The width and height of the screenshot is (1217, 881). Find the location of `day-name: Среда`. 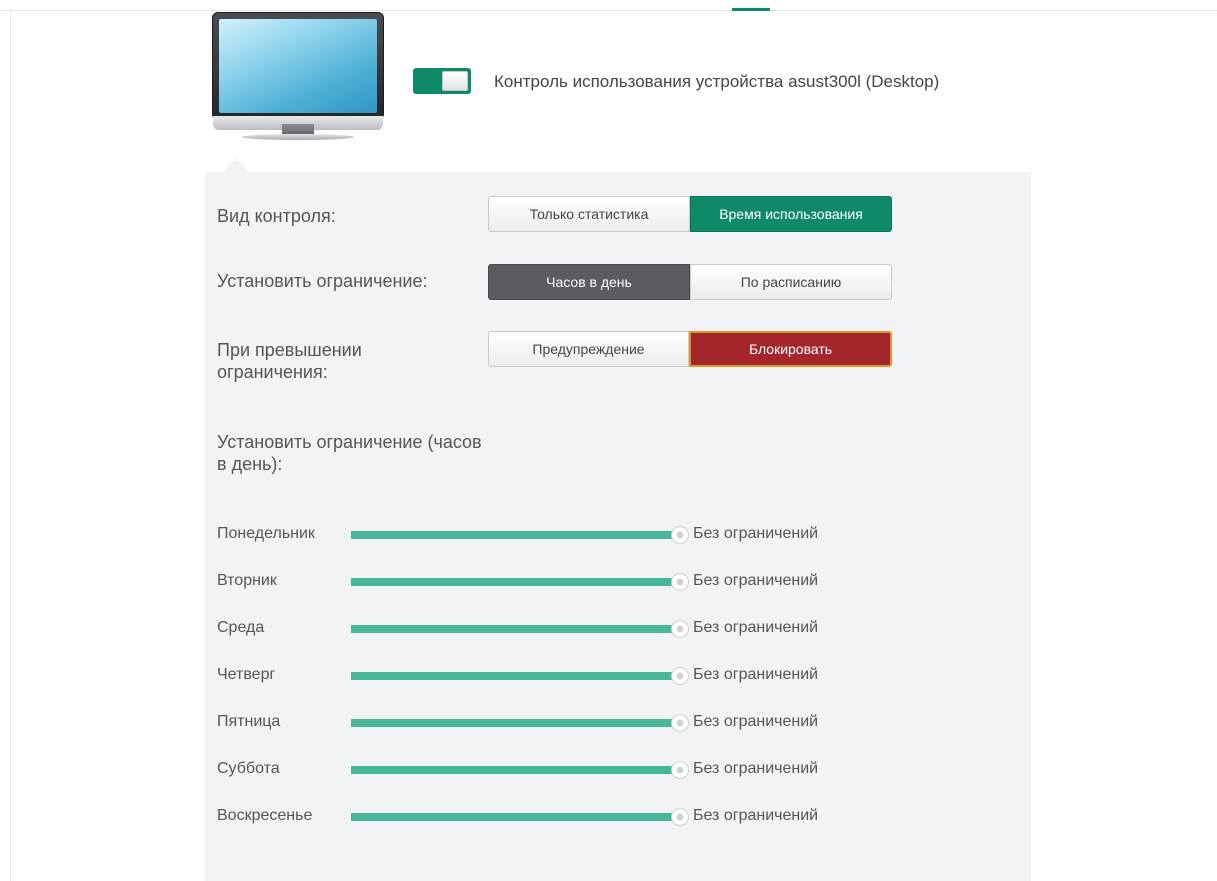

day-name: Среда is located at coordinates (241, 627).